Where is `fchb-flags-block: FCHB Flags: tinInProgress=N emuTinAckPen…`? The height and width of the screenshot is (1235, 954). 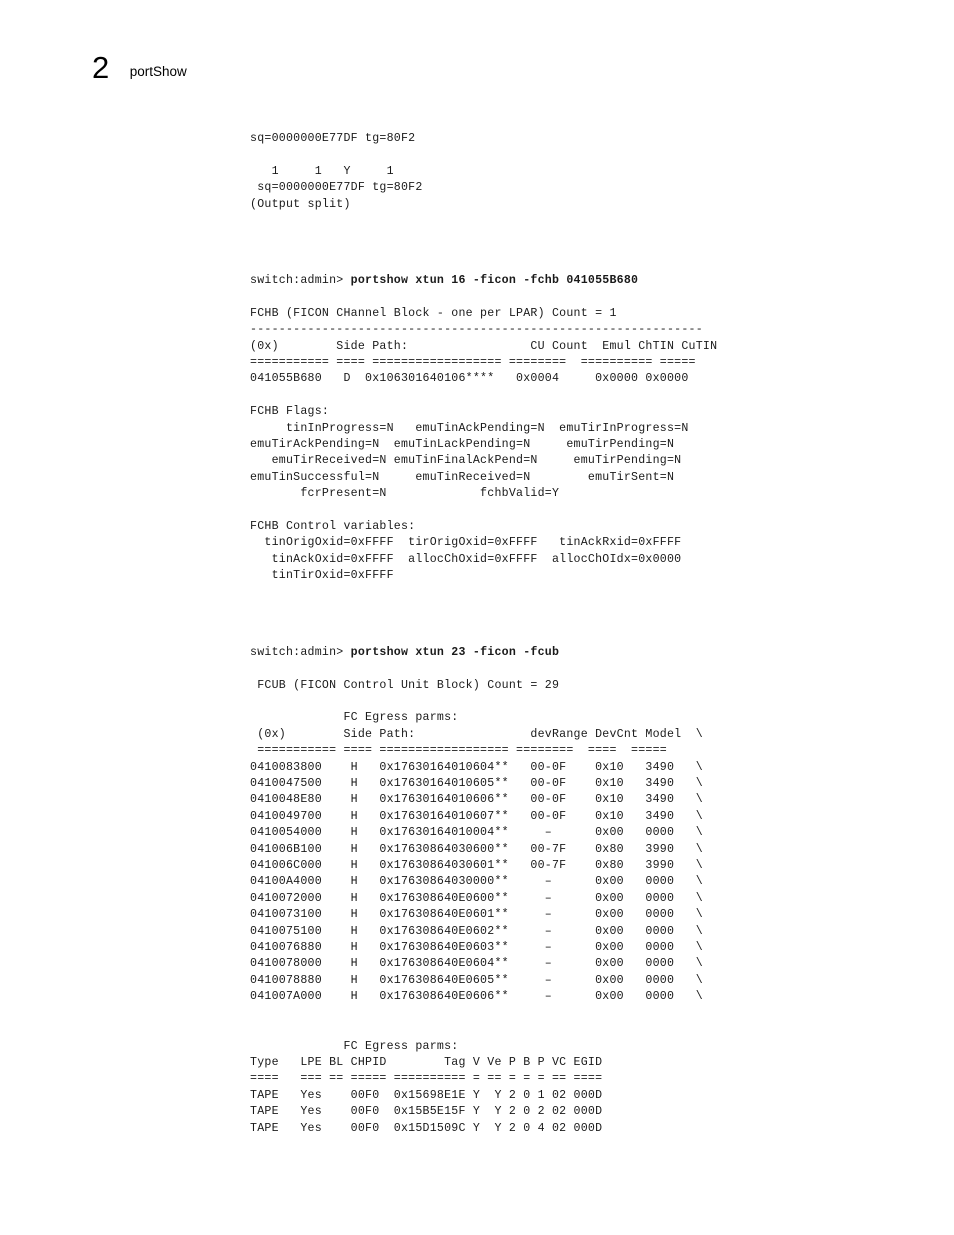
fchb-flags-block: FCHB Flags: tinInProgress=N emuTinAckPen… is located at coordinates (469, 453).